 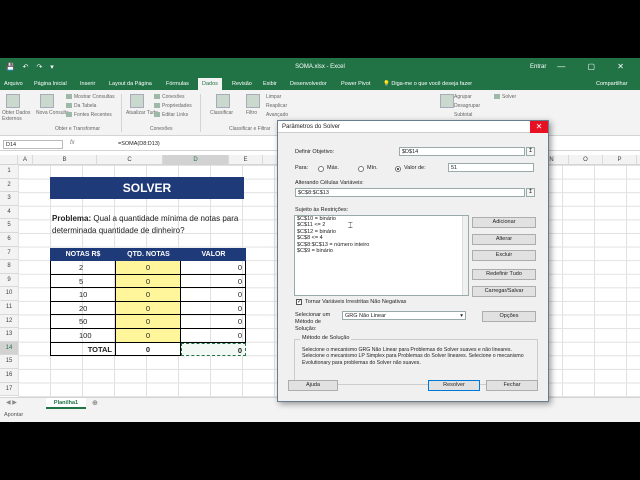 What do you see at coordinates (87, 84) in the screenshot?
I see `tab-inserir: Inserir` at bounding box center [87, 84].